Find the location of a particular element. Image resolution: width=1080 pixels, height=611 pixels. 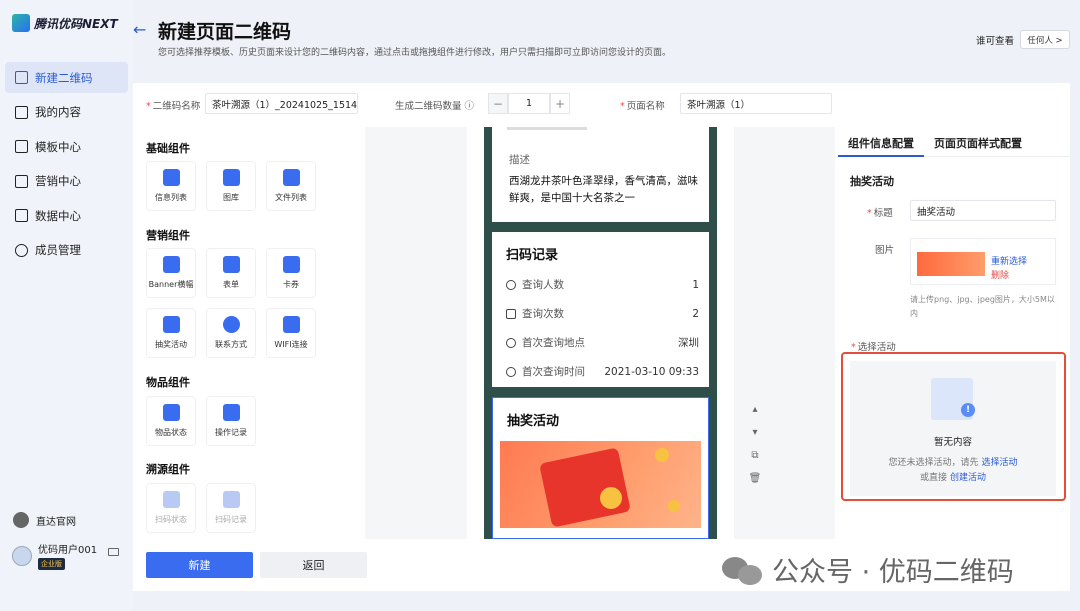

sidebar-item-members: 成员管理 is located at coordinates (66, 250).